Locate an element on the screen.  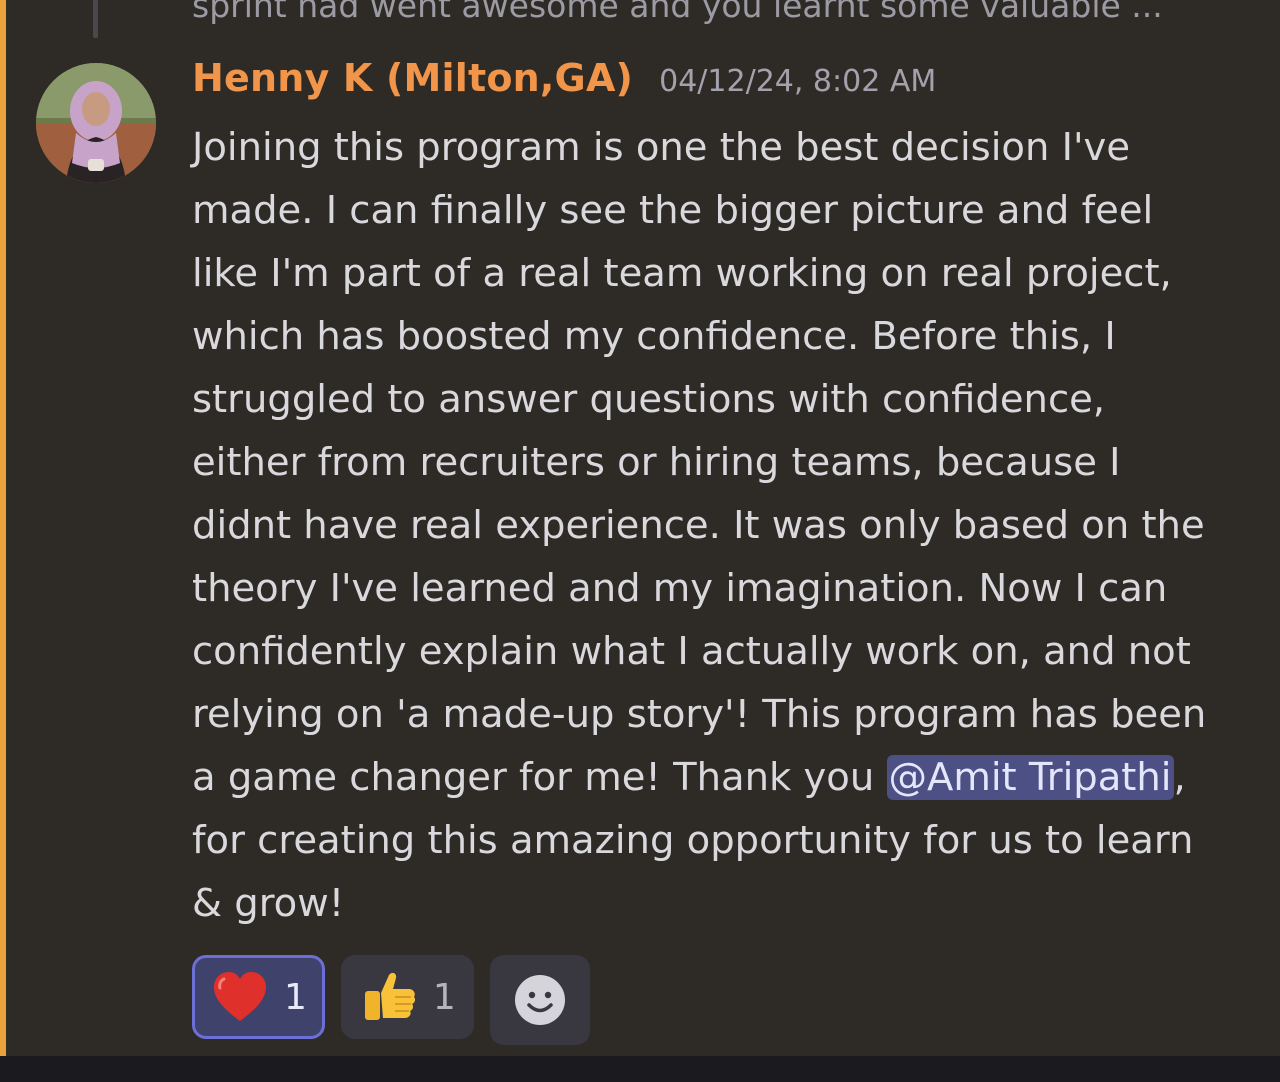
message-text: a game changer for me! Thank you is located at coordinates (539, 777).